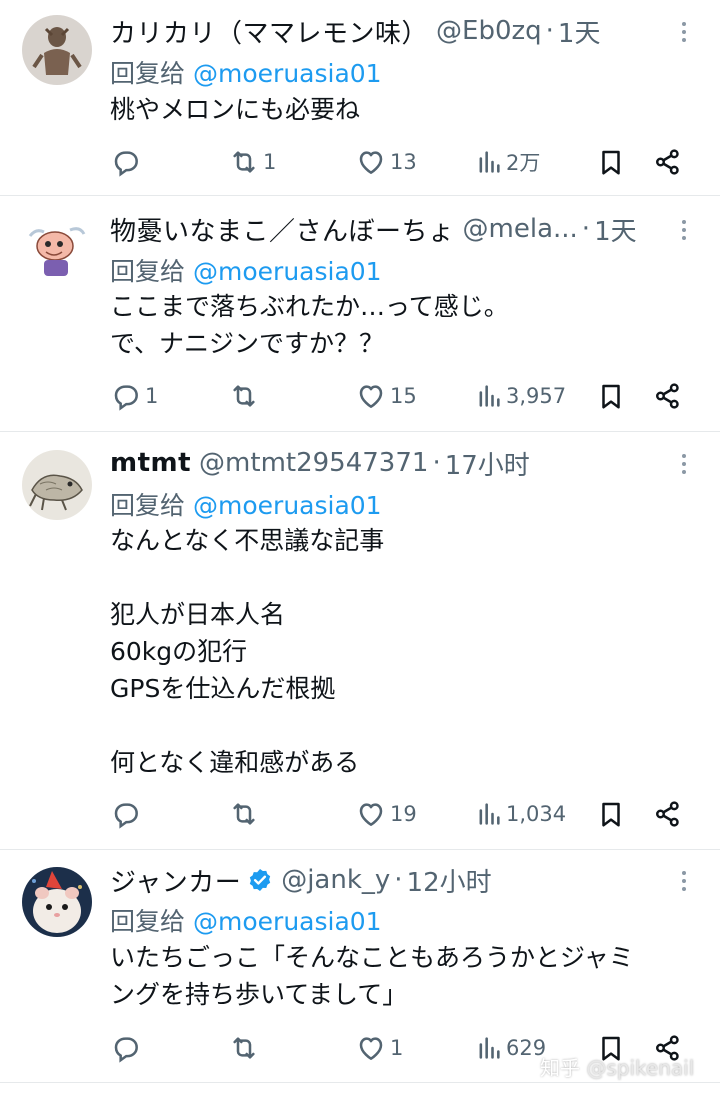 This screenshot has height=1099, width=720. I want to click on watermark: 知乎 @spikenail, so click(617, 1066).